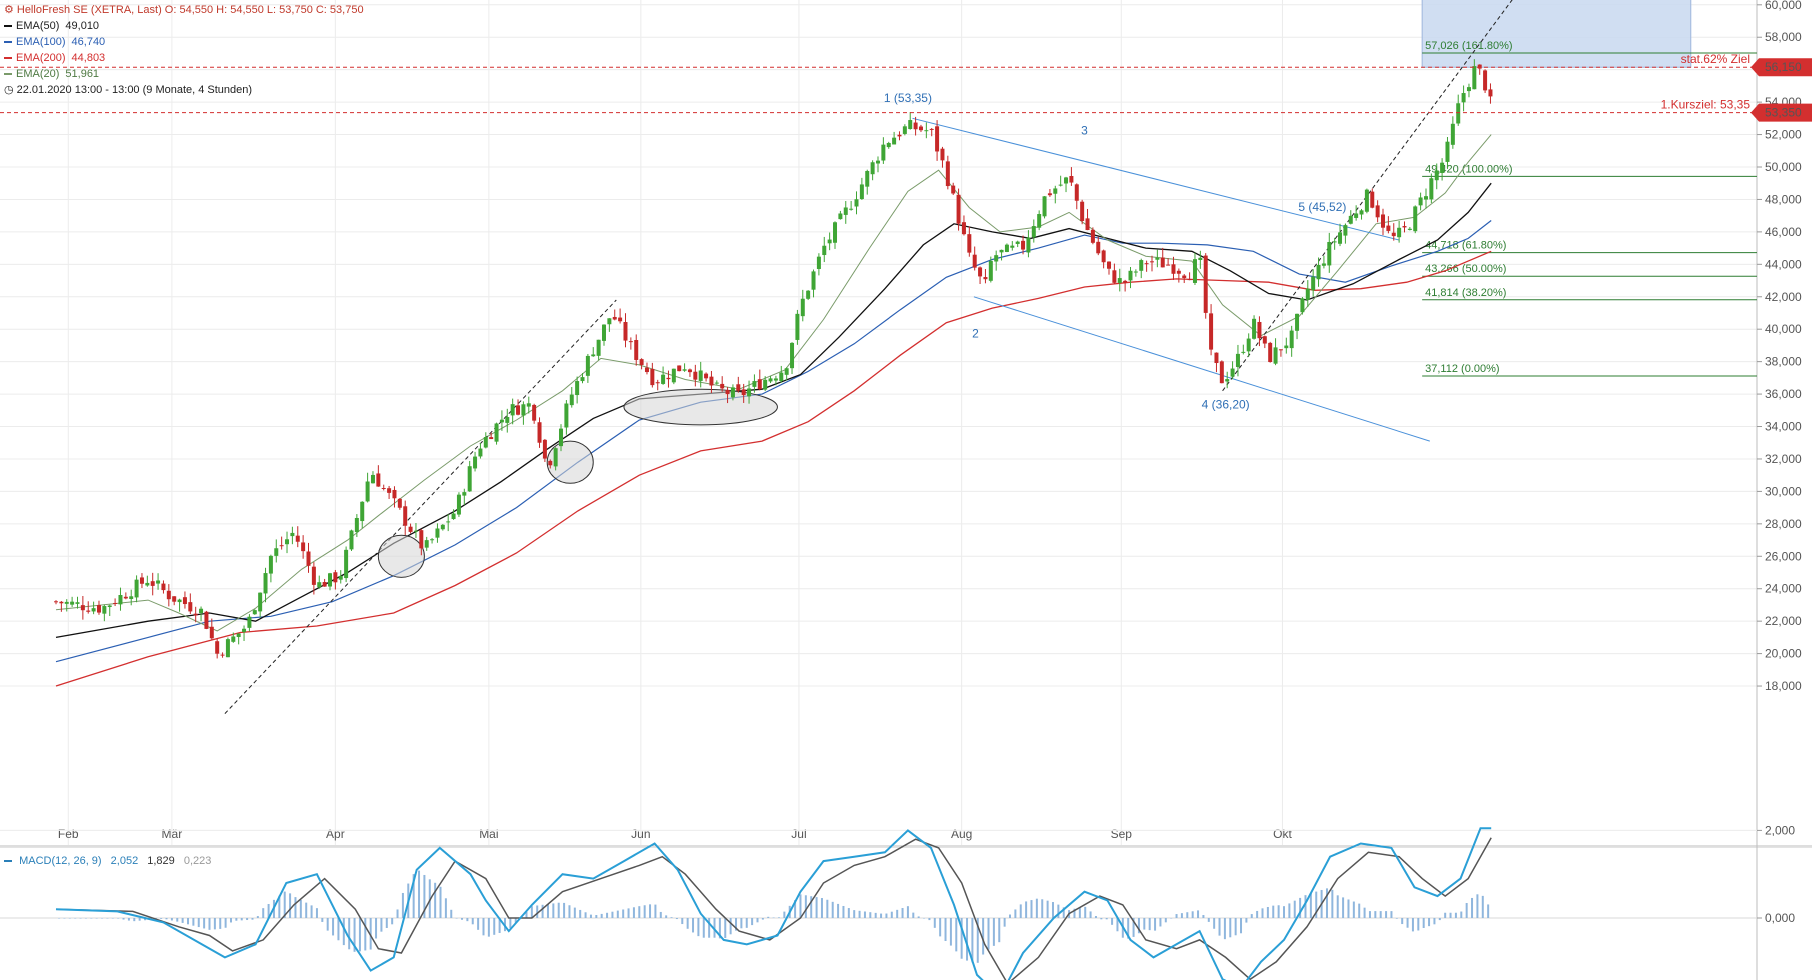 The image size is (1812, 980). I want to click on price-badge-label: 53,350, so click(1783, 113).